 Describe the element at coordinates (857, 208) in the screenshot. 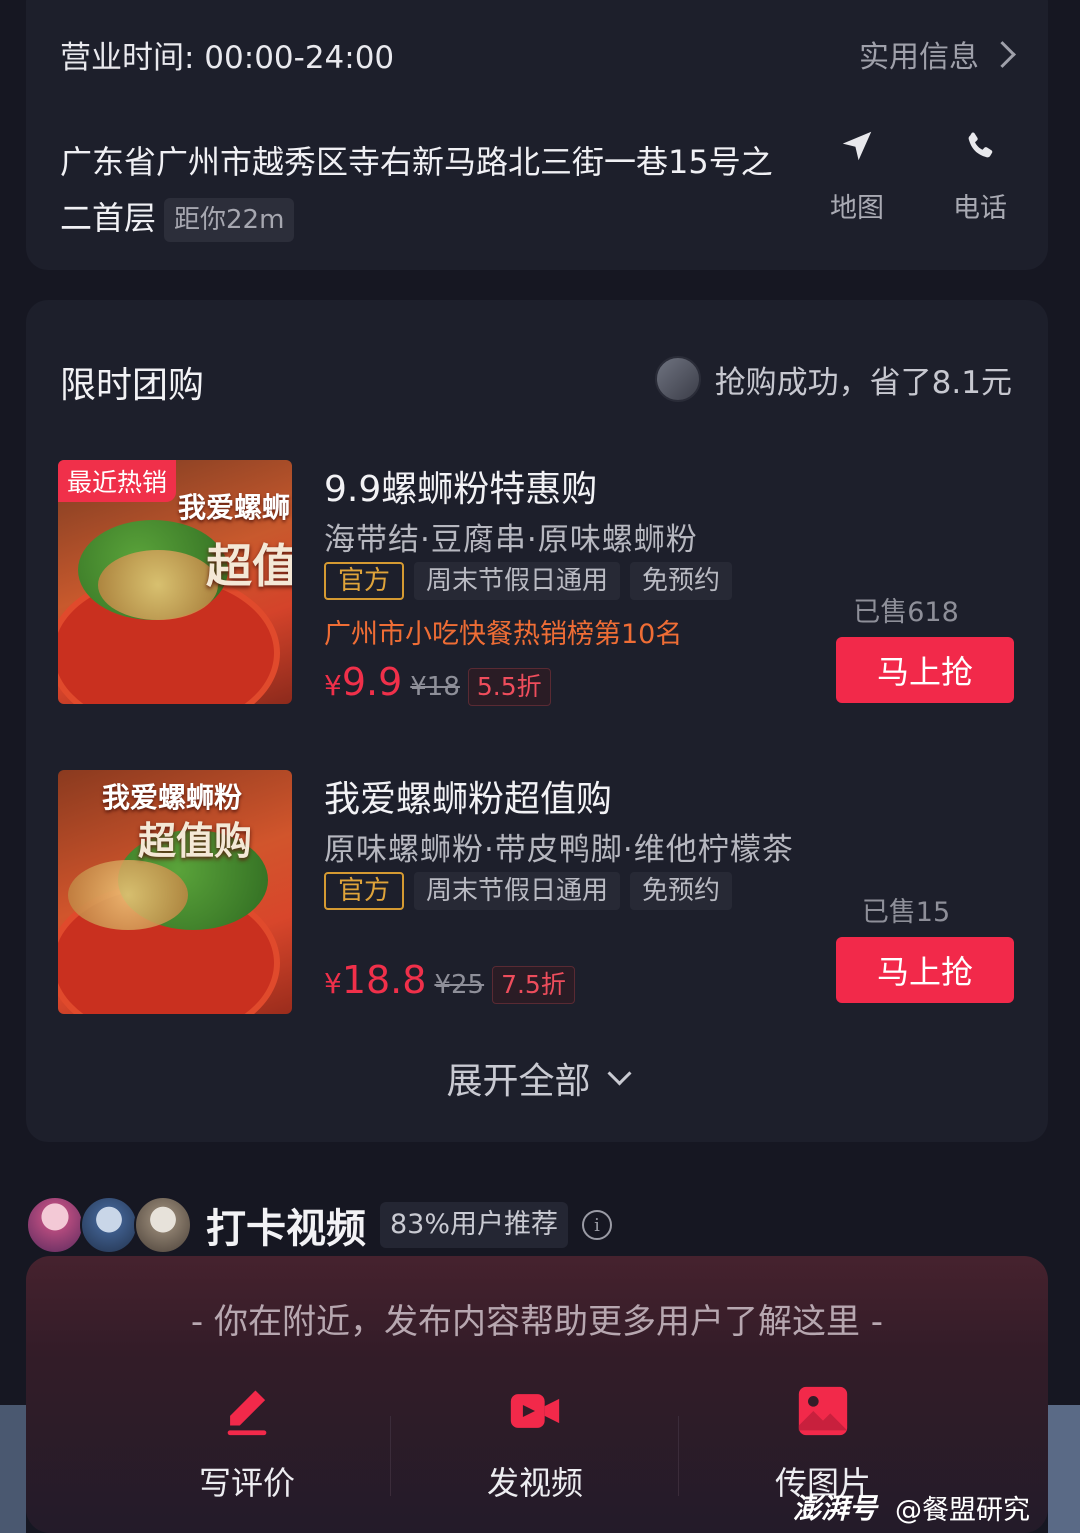

I see `map-label: 地图` at that location.